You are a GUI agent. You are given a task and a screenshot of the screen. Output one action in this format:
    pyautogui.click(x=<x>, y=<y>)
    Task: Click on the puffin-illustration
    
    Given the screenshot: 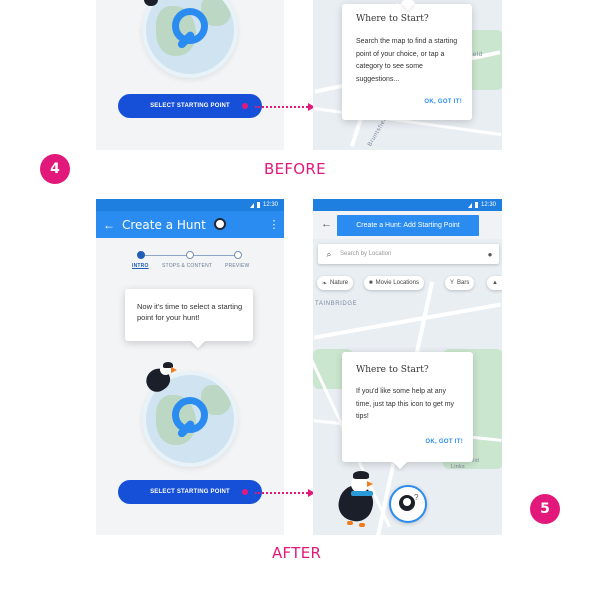 What is the action you would take?
    pyautogui.click(x=162, y=378)
    